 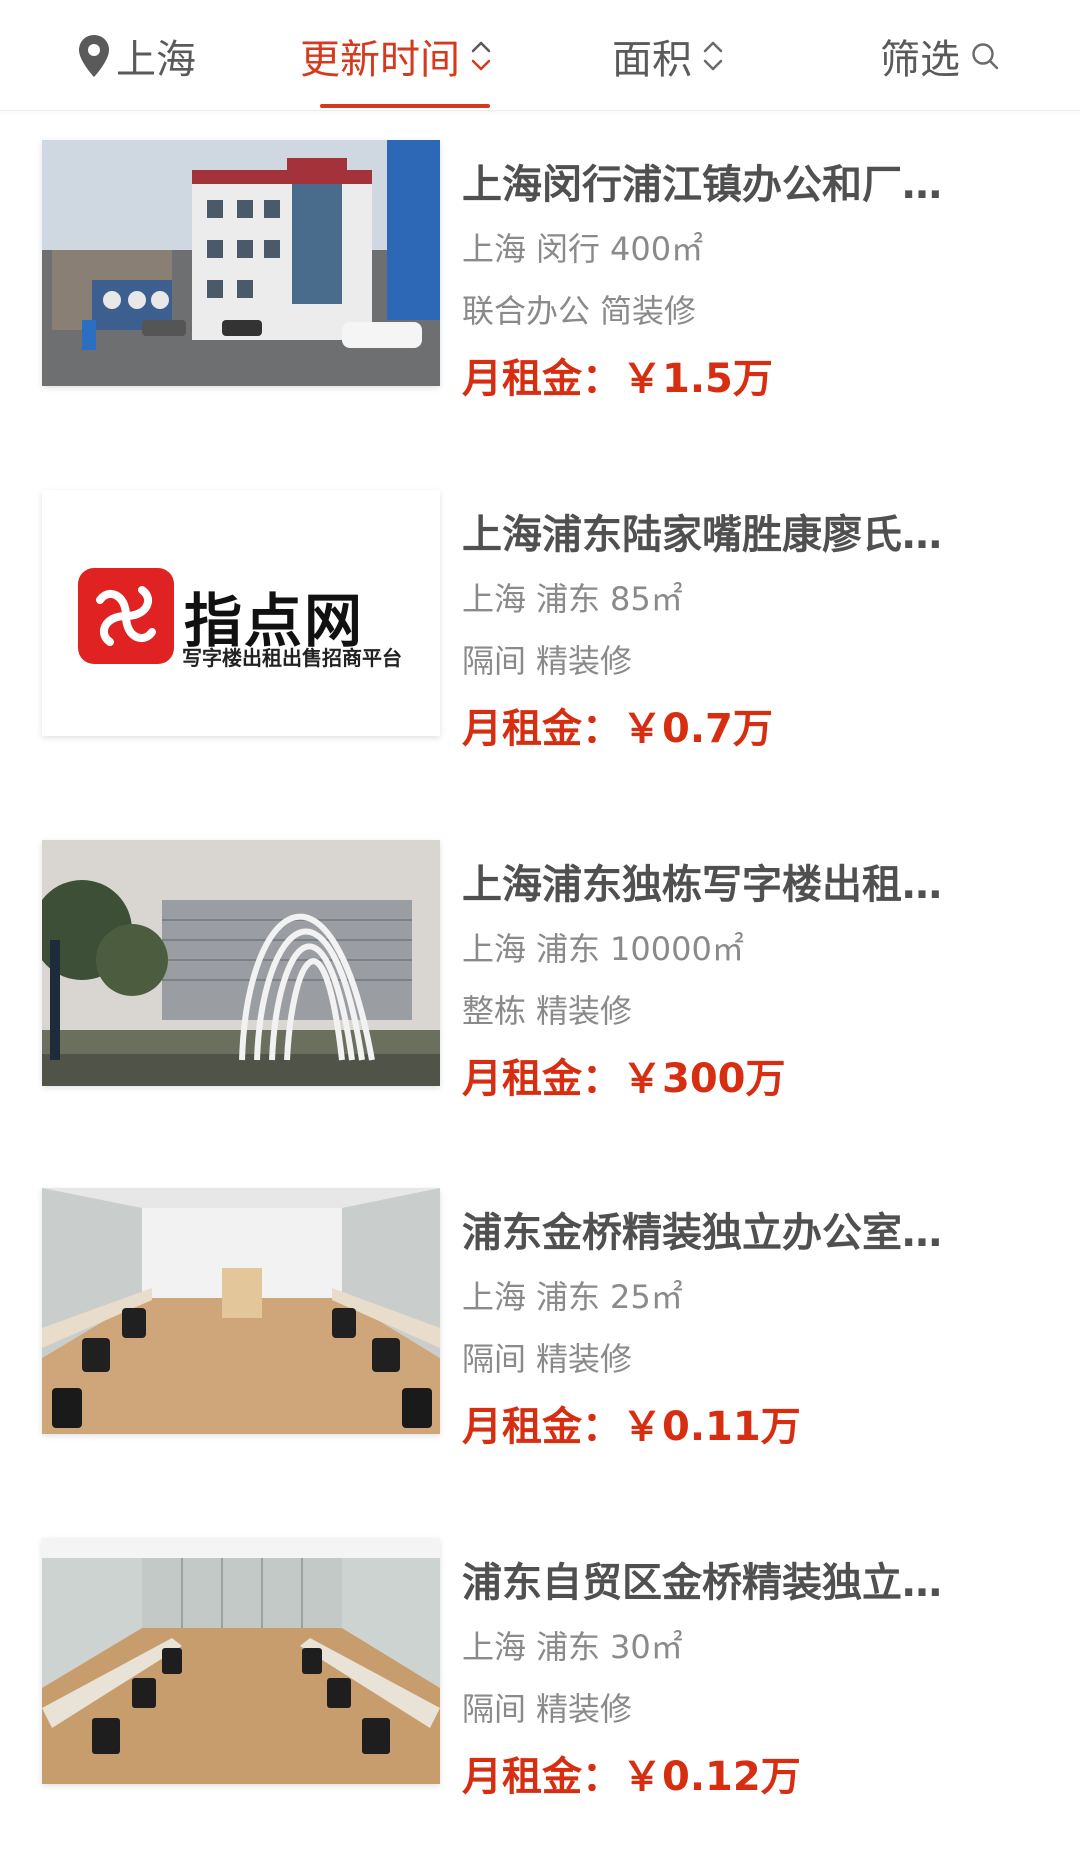 I want to click on listing-type-tag: 整栋, so click(x=494, y=1011).